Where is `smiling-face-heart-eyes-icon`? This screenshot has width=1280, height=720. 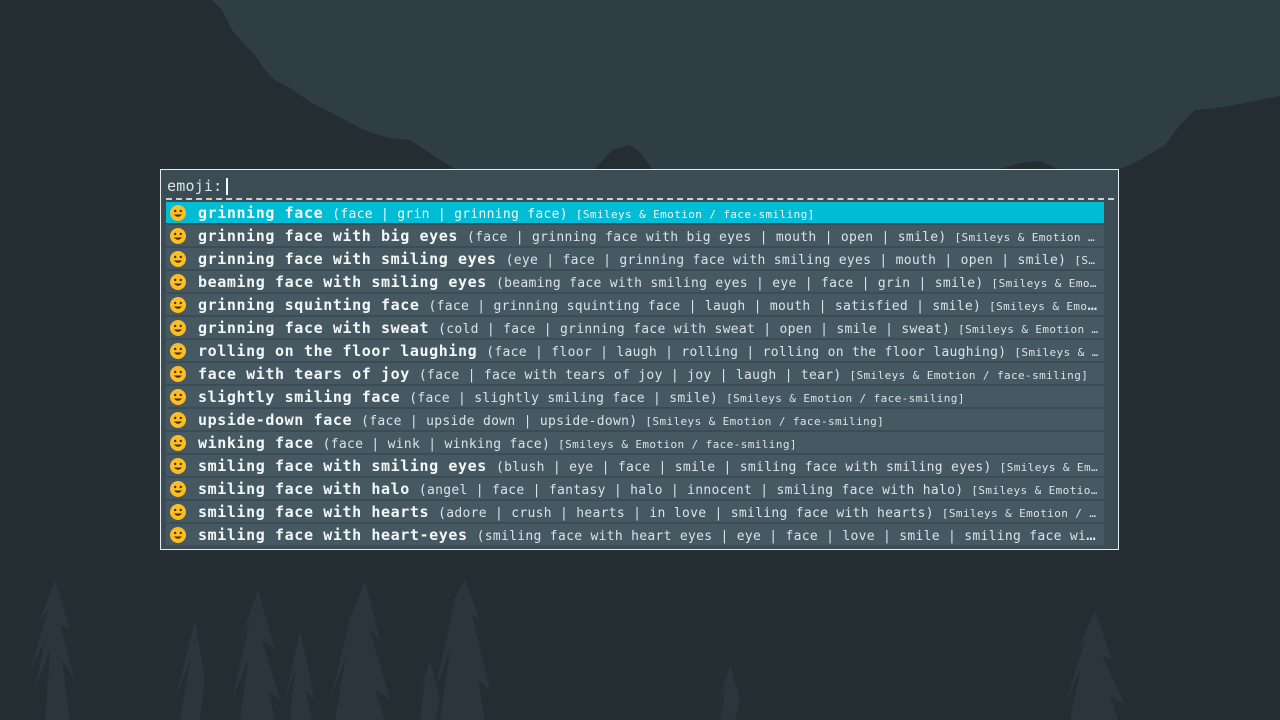 smiling-face-heart-eyes-icon is located at coordinates (178, 535).